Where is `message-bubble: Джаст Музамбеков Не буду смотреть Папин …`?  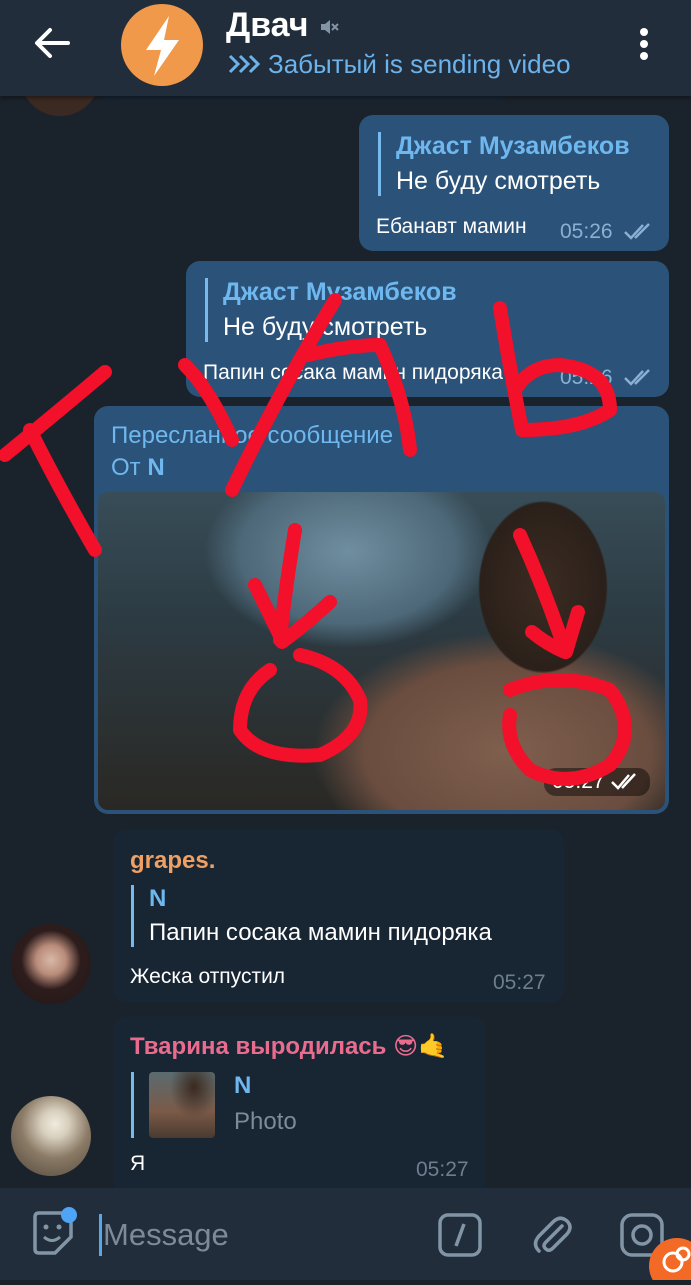 message-bubble: Джаст Музамбеков Не буду смотреть Папин … is located at coordinates (427, 329).